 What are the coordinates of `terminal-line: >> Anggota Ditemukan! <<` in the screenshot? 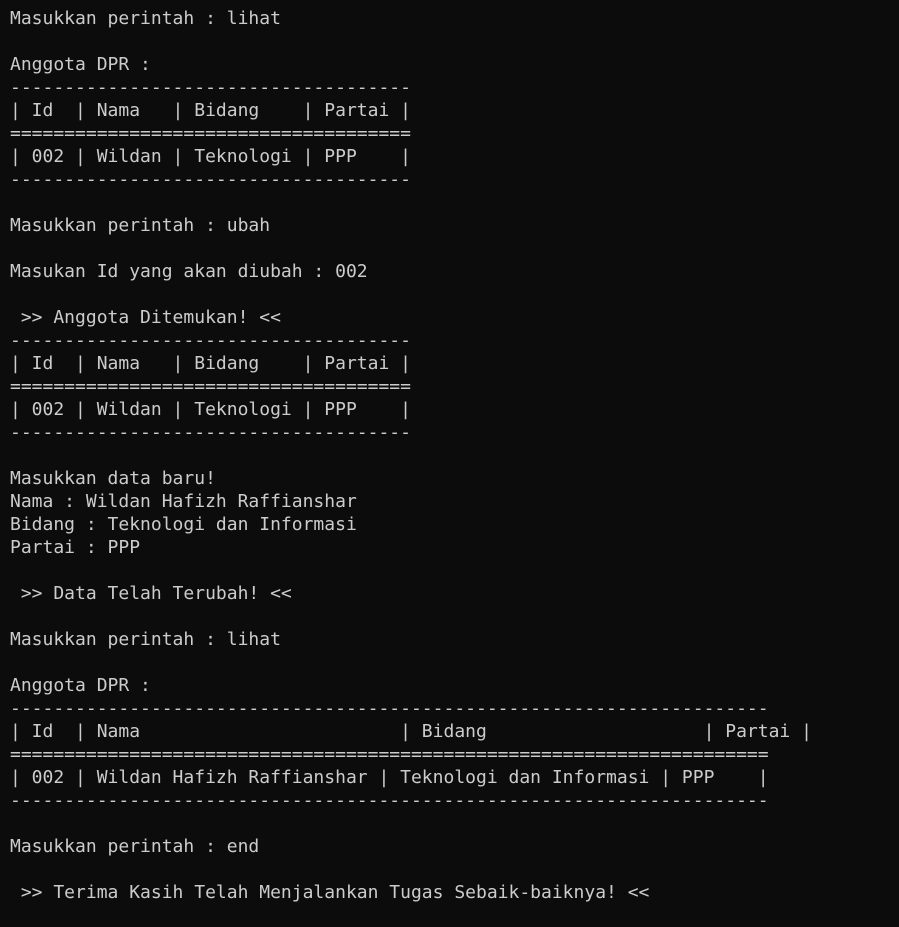 It's located at (145, 317).